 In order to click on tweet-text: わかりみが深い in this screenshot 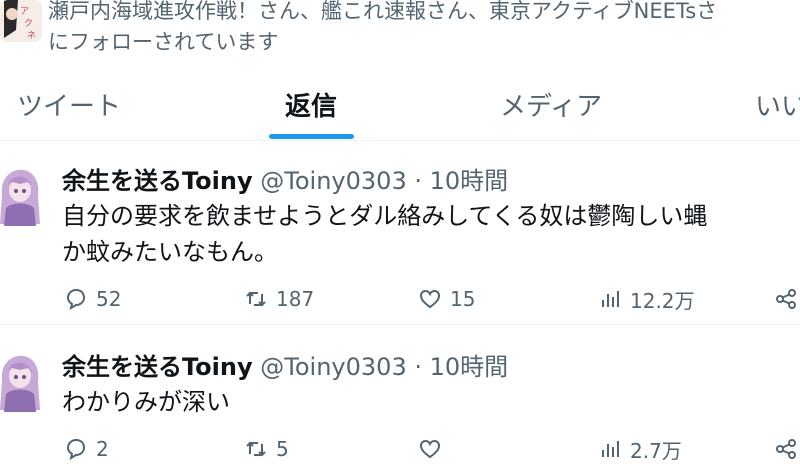, I will do `click(146, 402)`.